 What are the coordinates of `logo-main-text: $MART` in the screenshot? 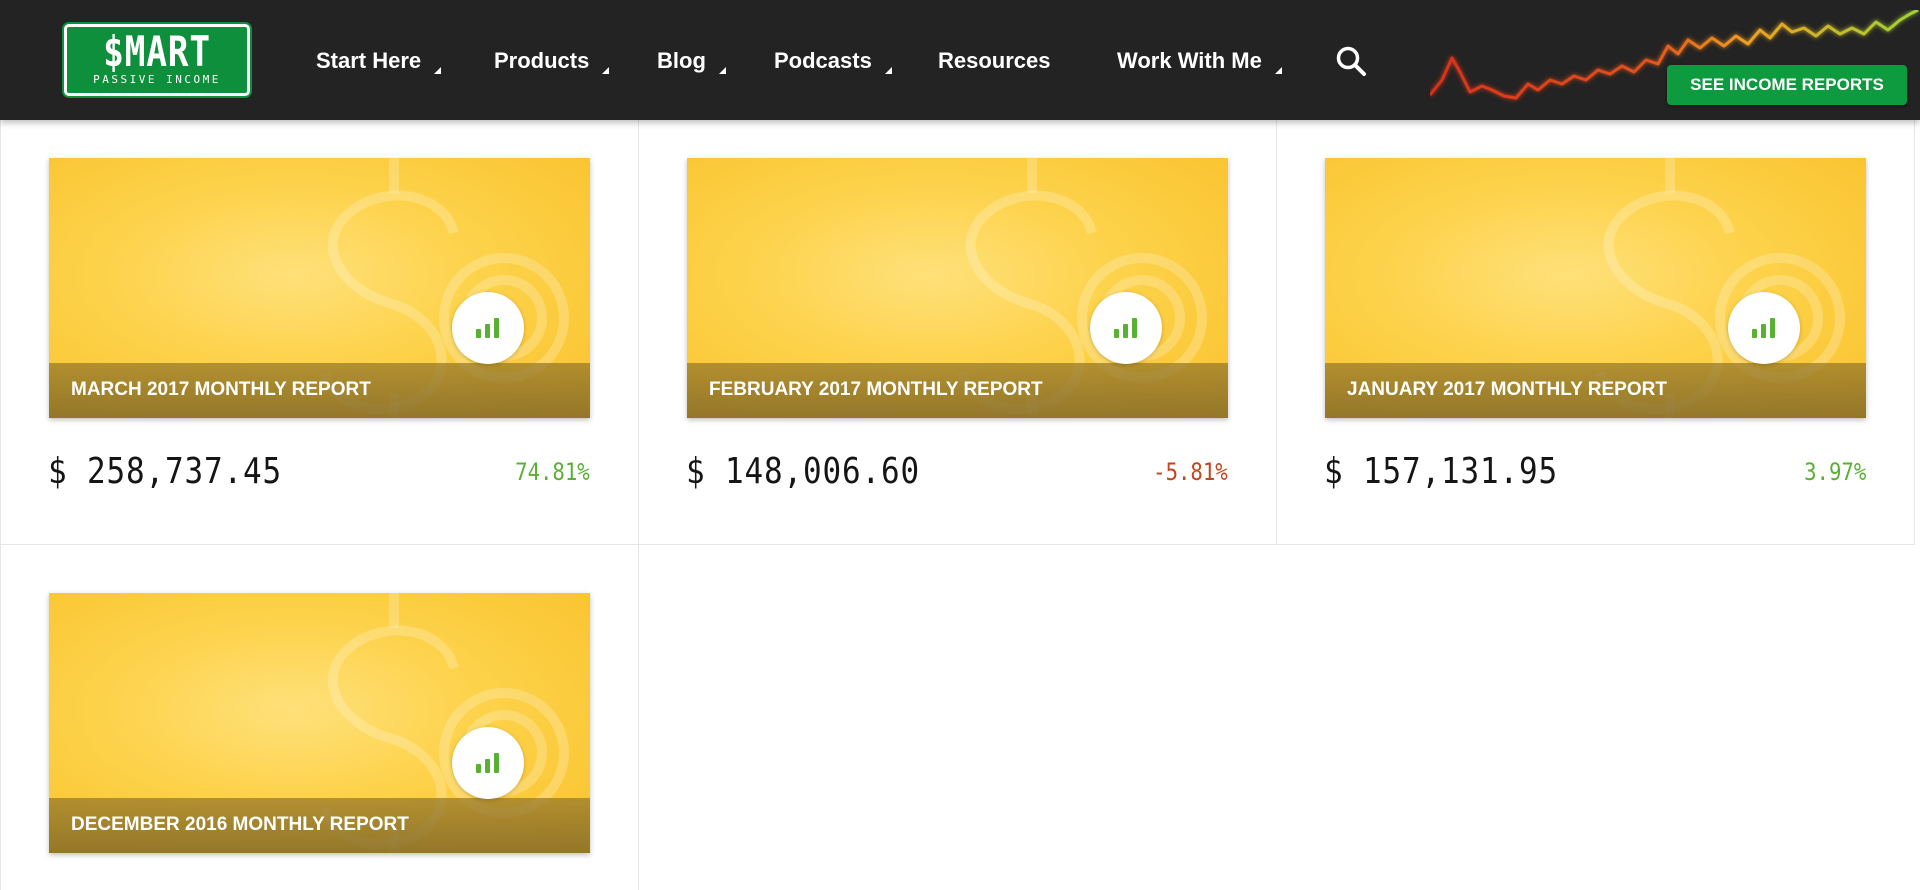 It's located at (157, 51).